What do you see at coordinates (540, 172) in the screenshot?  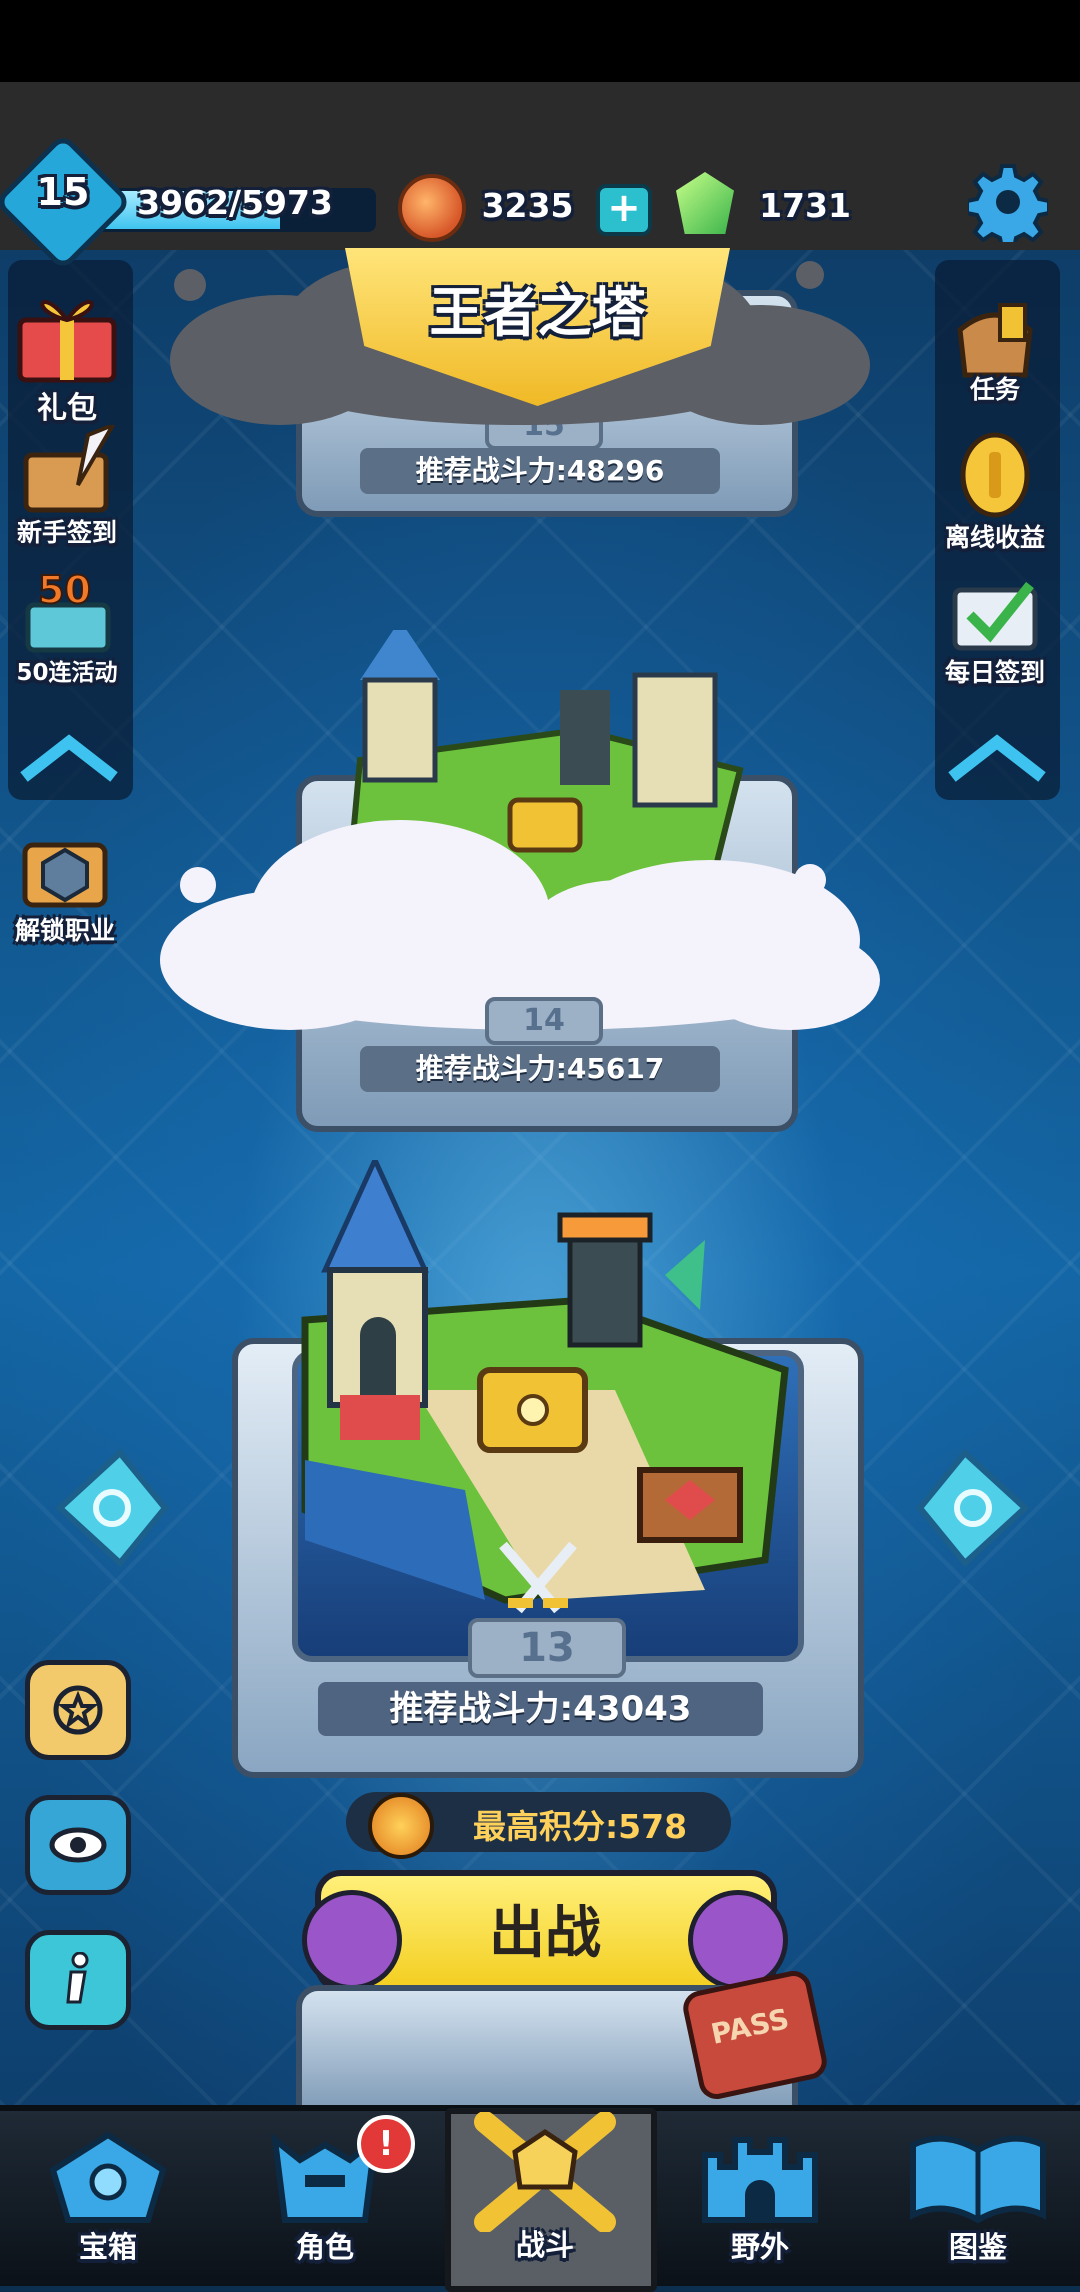 I see `header-band` at bounding box center [540, 172].